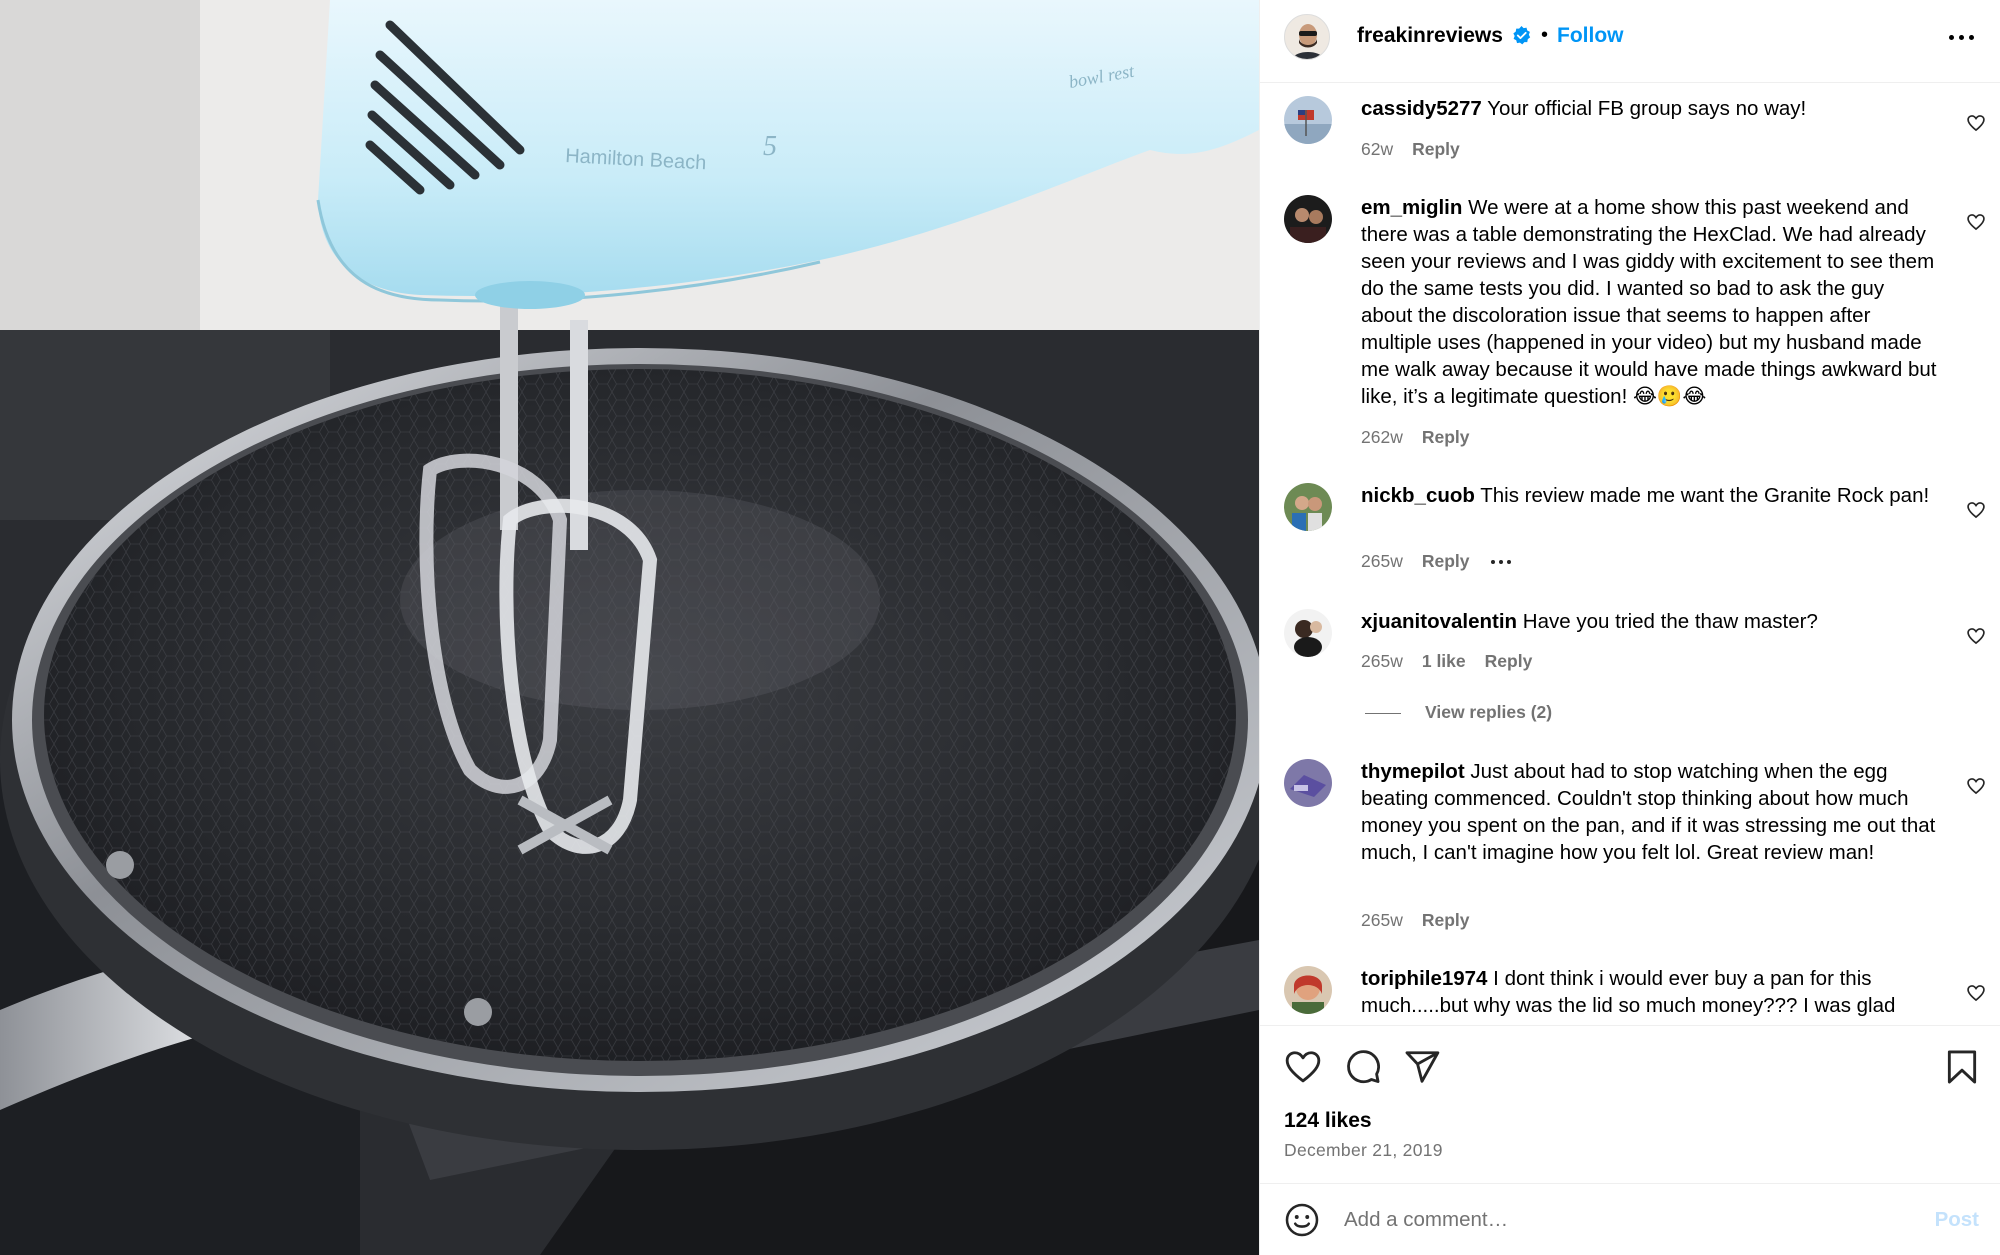 Image resolution: width=2000 pixels, height=1255 pixels. I want to click on author-avatar, so click(1307, 37).